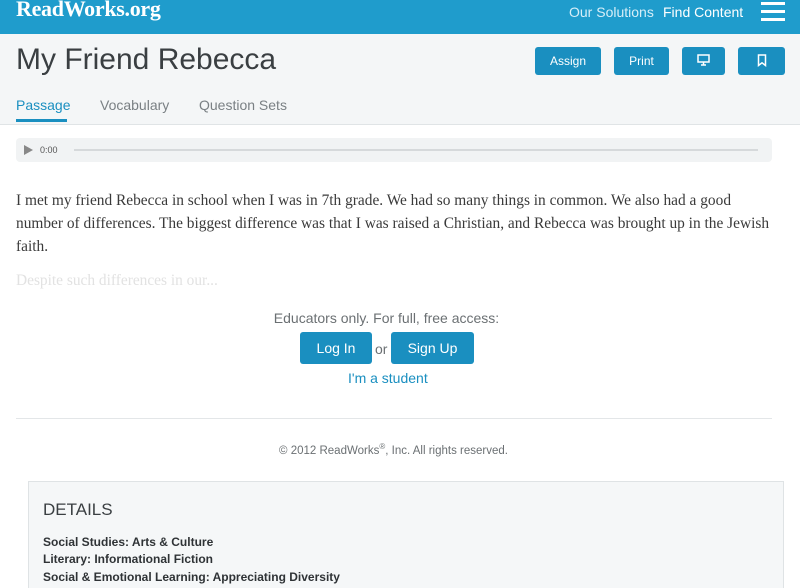 This screenshot has height=588, width=800. I want to click on presentation-icon, so click(703, 60).